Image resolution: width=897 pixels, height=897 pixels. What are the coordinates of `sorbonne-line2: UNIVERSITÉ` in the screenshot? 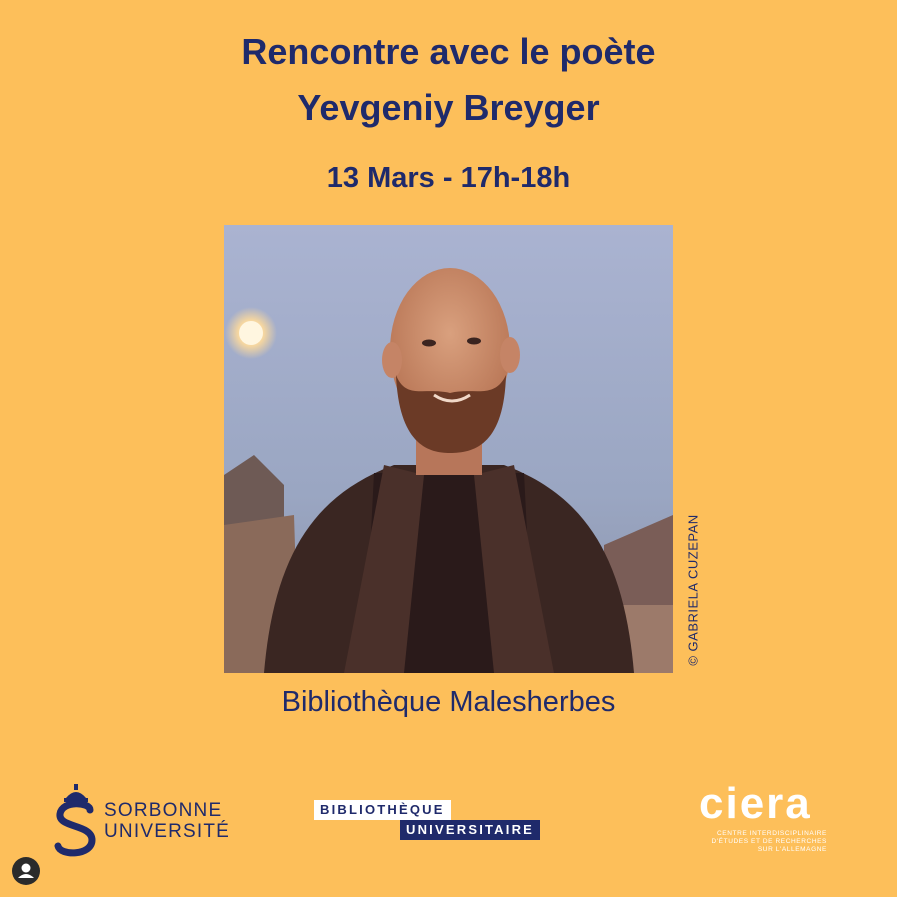 It's located at (167, 831).